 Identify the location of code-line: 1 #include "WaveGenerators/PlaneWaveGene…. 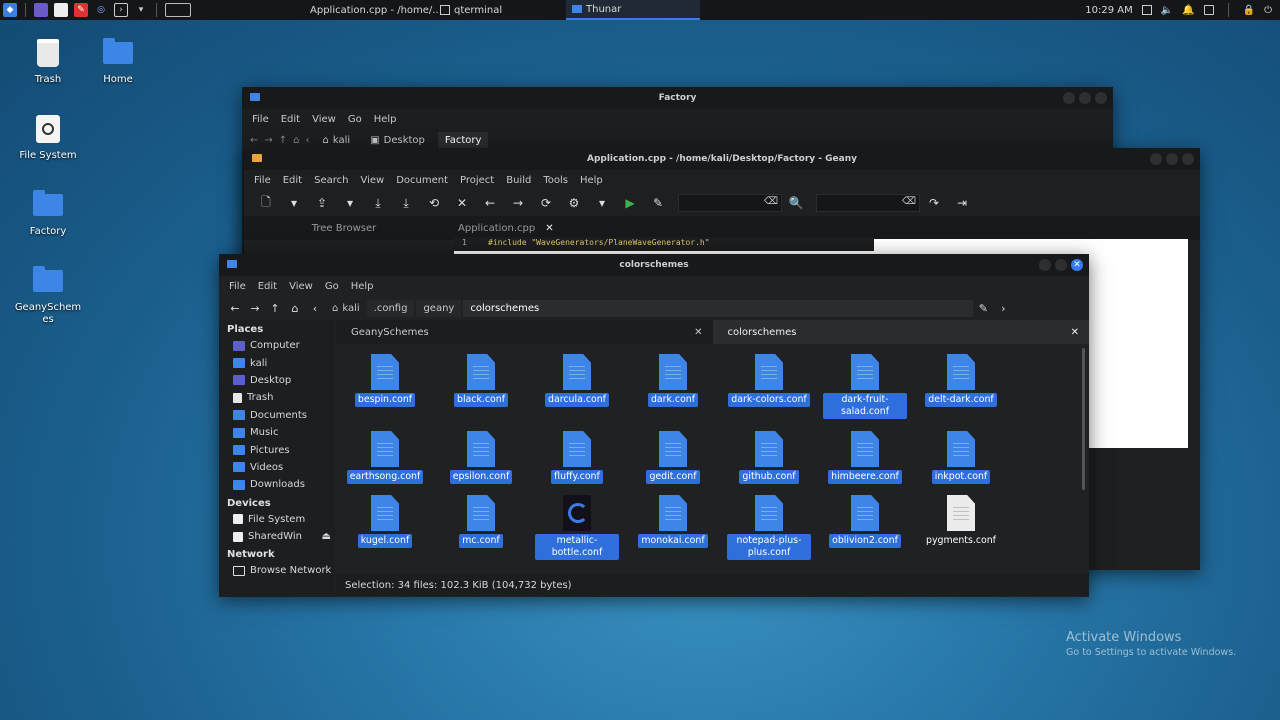
(664, 244).